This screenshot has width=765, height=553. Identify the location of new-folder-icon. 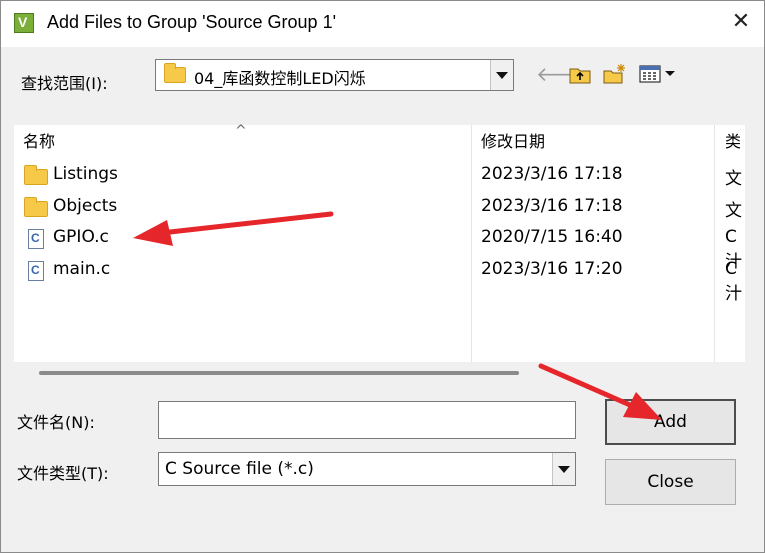
(614, 74).